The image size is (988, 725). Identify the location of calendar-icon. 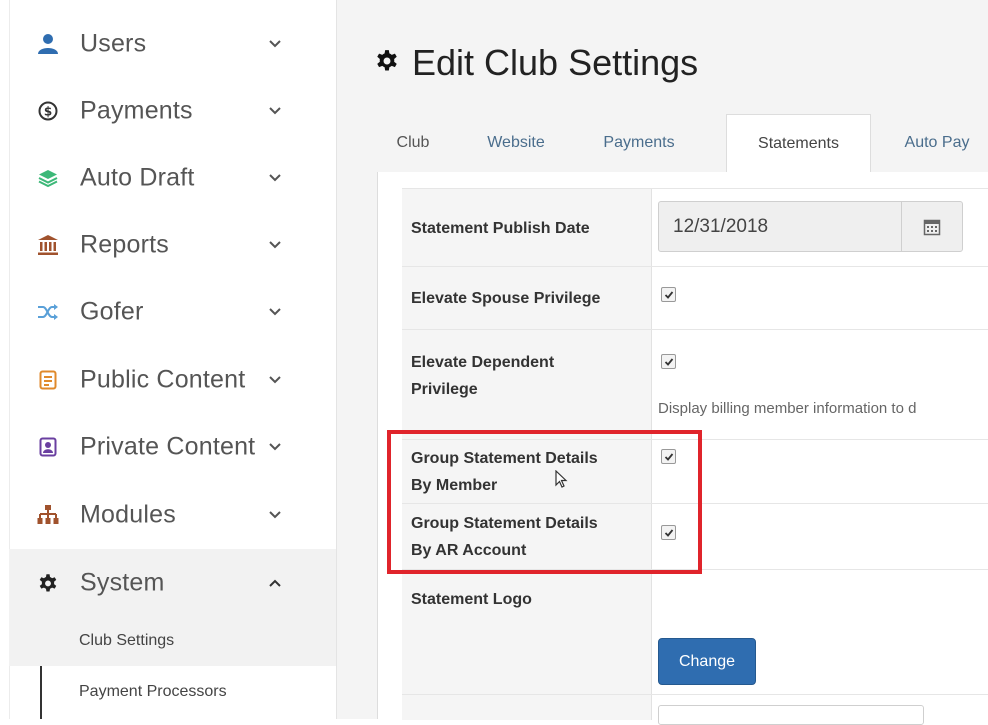
(932, 227).